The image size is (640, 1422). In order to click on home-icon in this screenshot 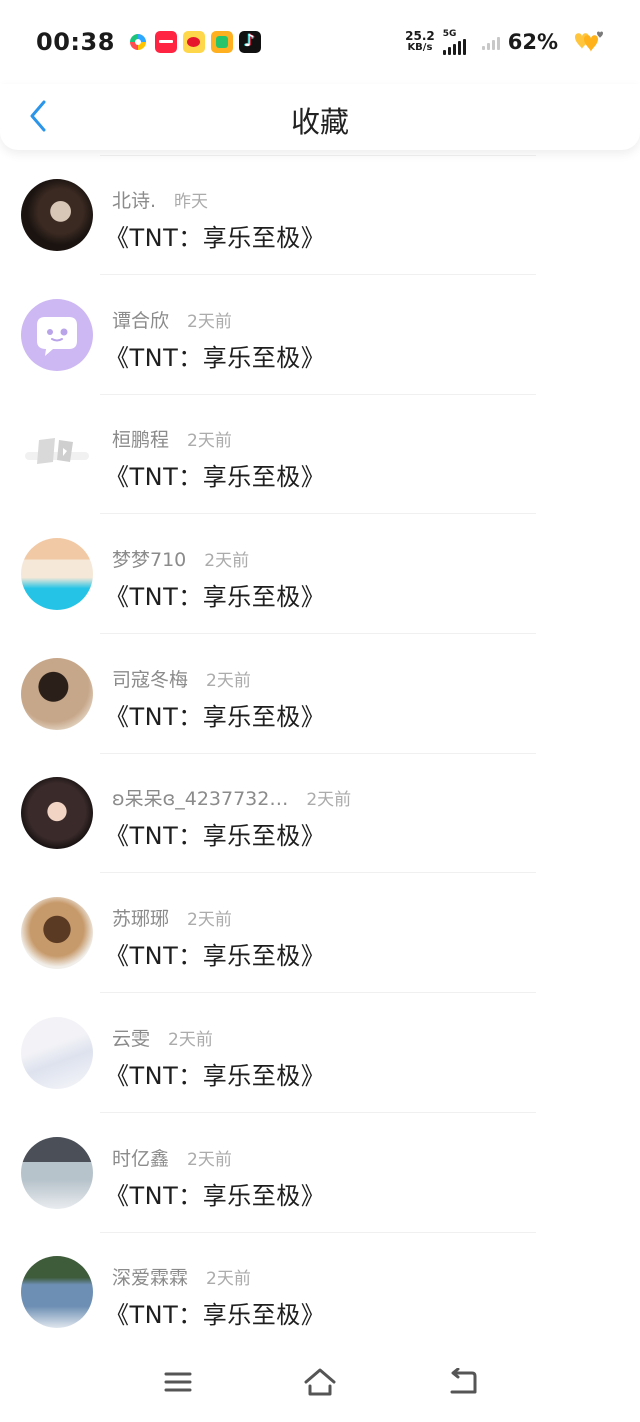, I will do `click(320, 1382)`.